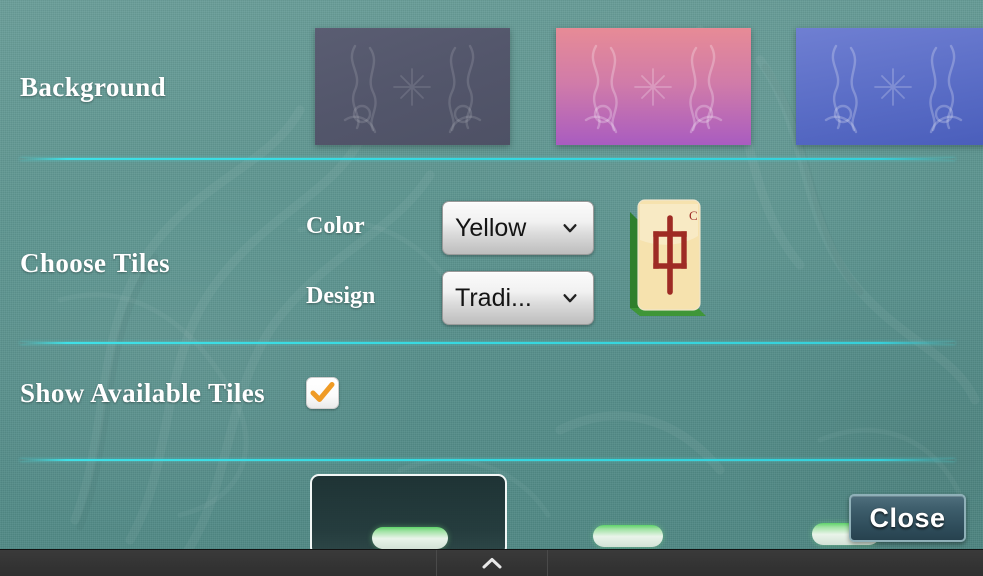 The image size is (983, 576). I want to click on show-available-tiles-checkbox, so click(322, 393).